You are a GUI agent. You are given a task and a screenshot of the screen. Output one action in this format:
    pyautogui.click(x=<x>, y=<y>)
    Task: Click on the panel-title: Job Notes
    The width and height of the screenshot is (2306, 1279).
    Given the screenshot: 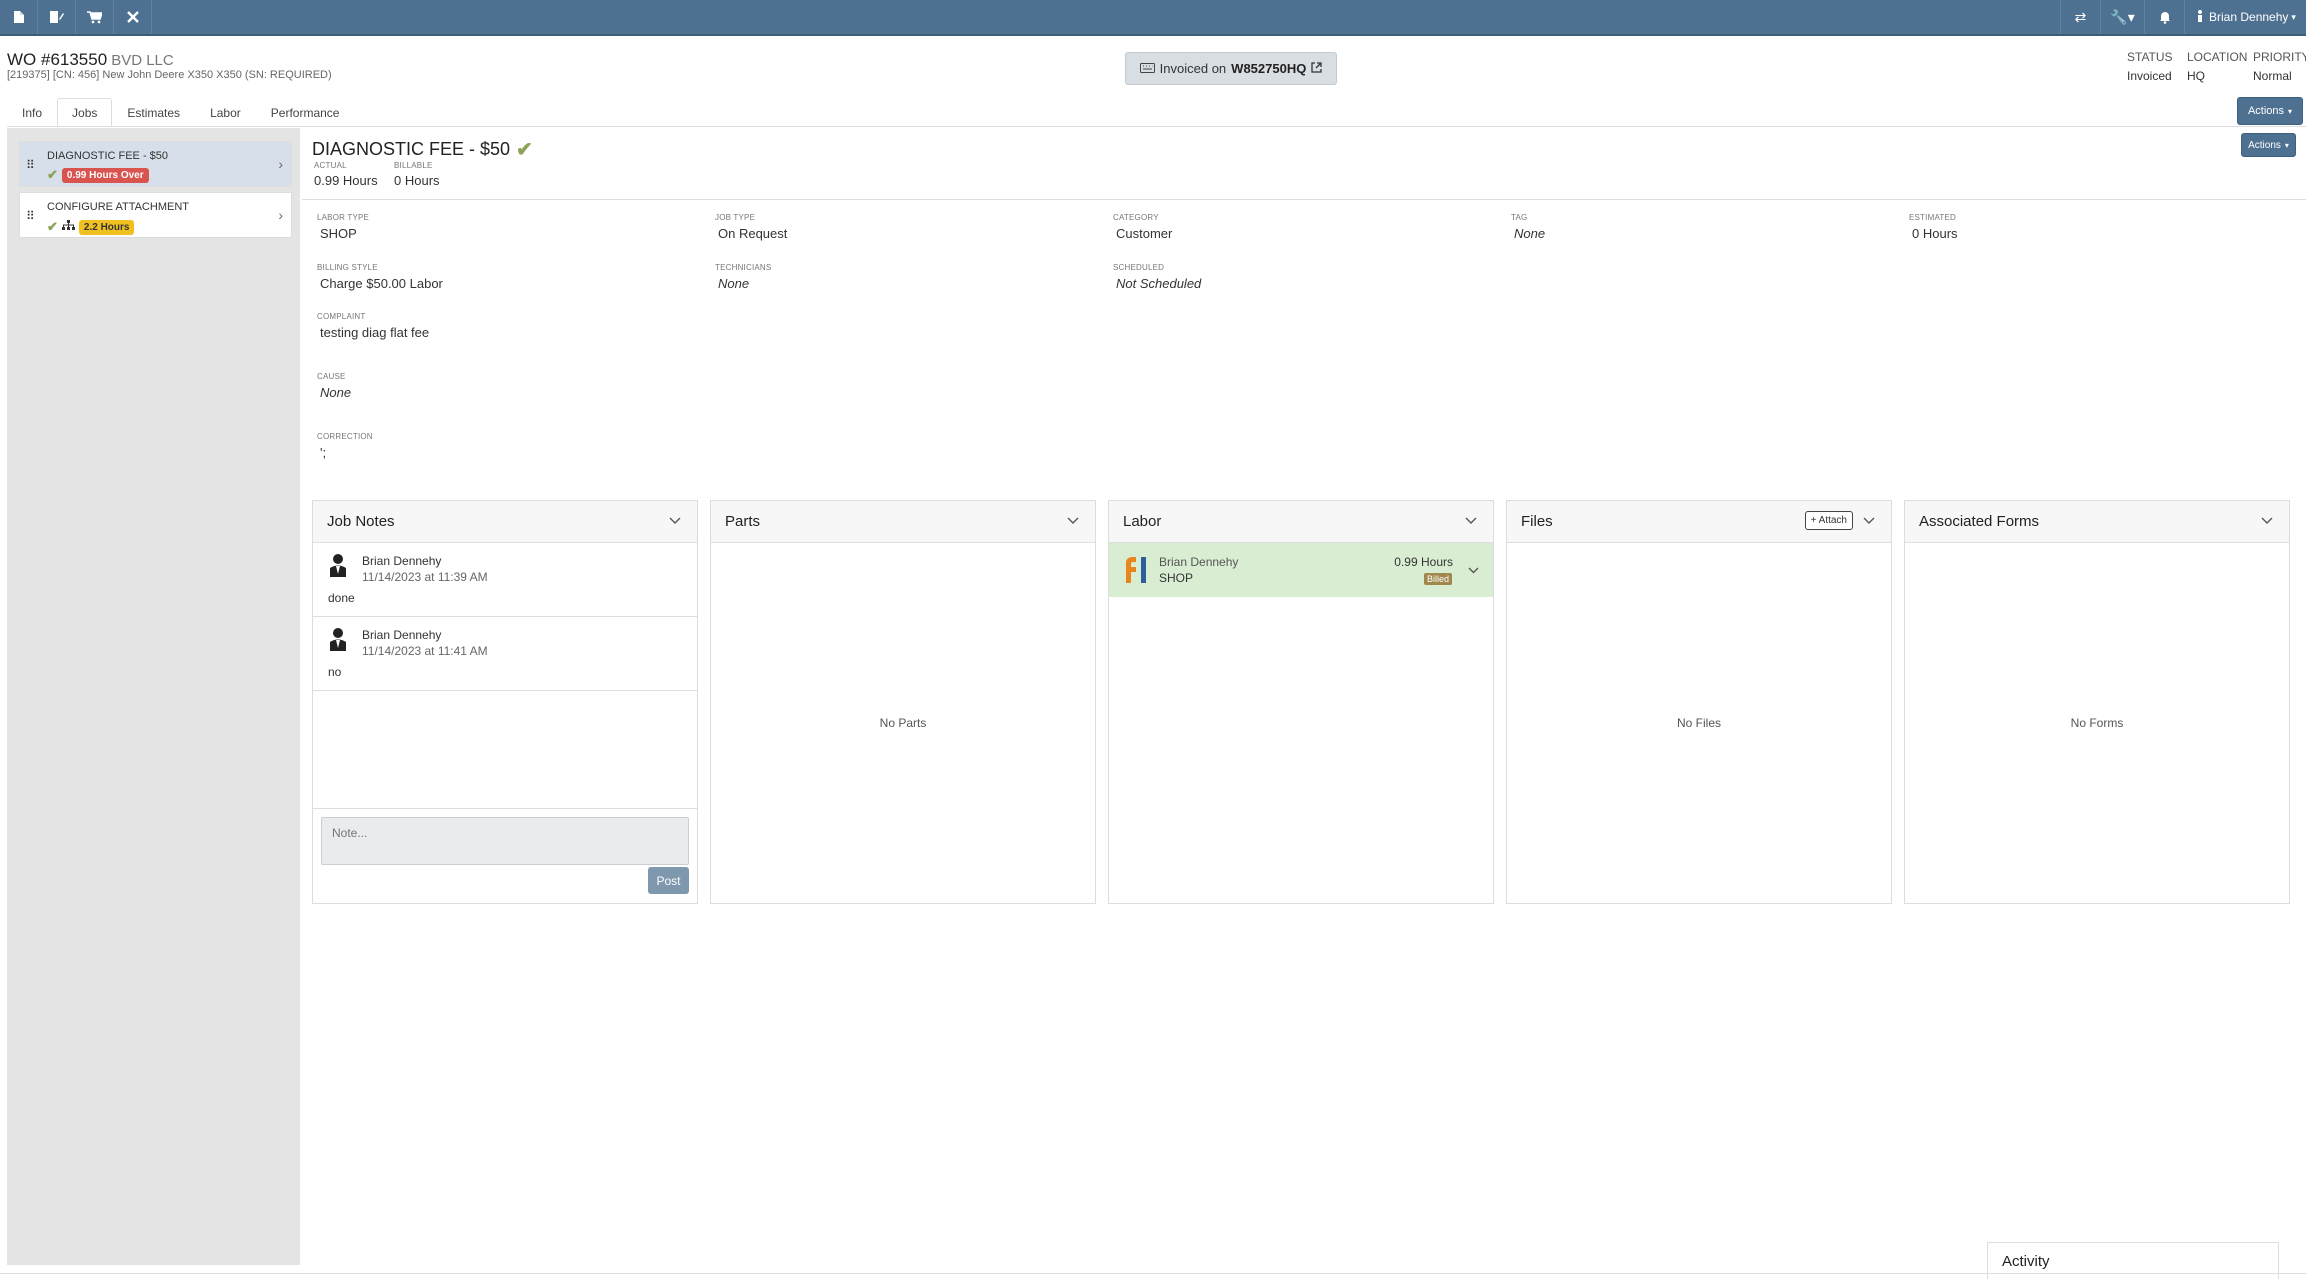 What is the action you would take?
    pyautogui.click(x=361, y=521)
    